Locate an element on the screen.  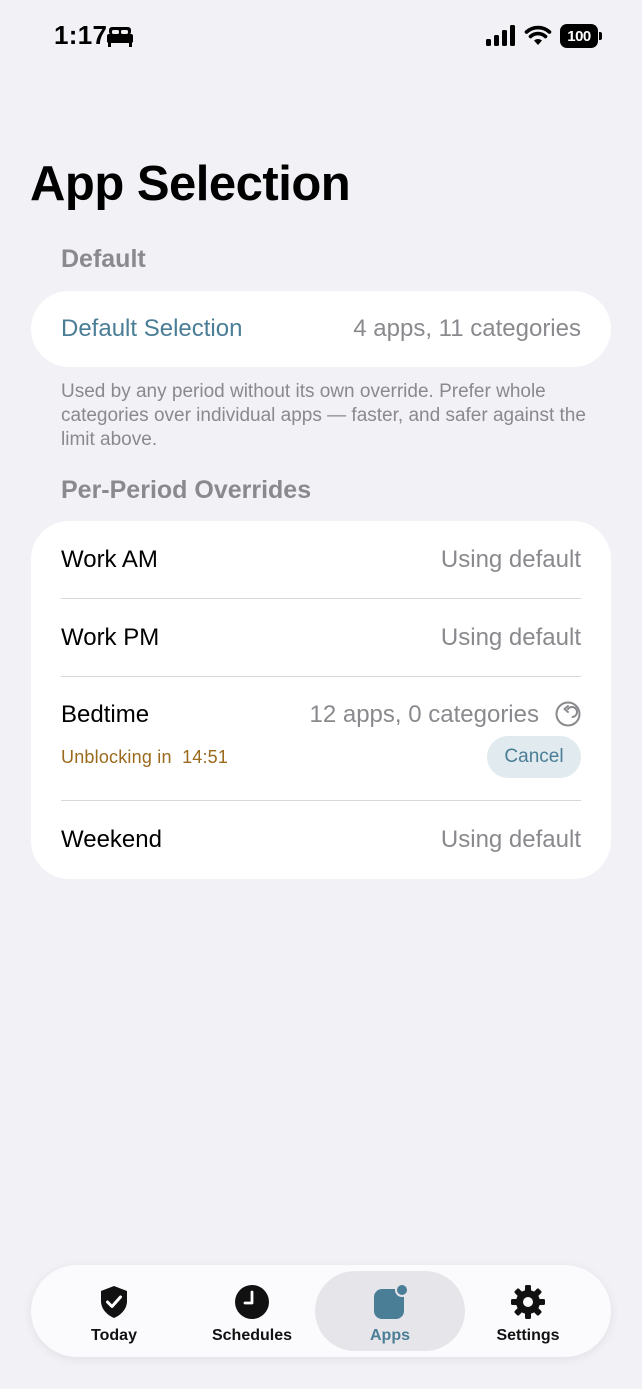
override-label: Work PM is located at coordinates (110, 637).